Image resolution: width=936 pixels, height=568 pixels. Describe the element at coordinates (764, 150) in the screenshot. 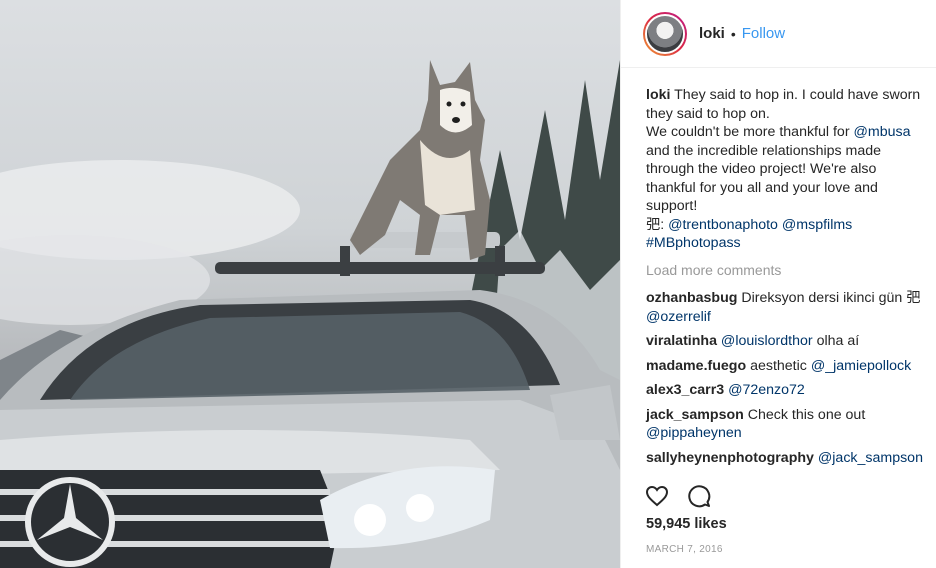

I see `caption-line: and the incredible relationships made` at that location.